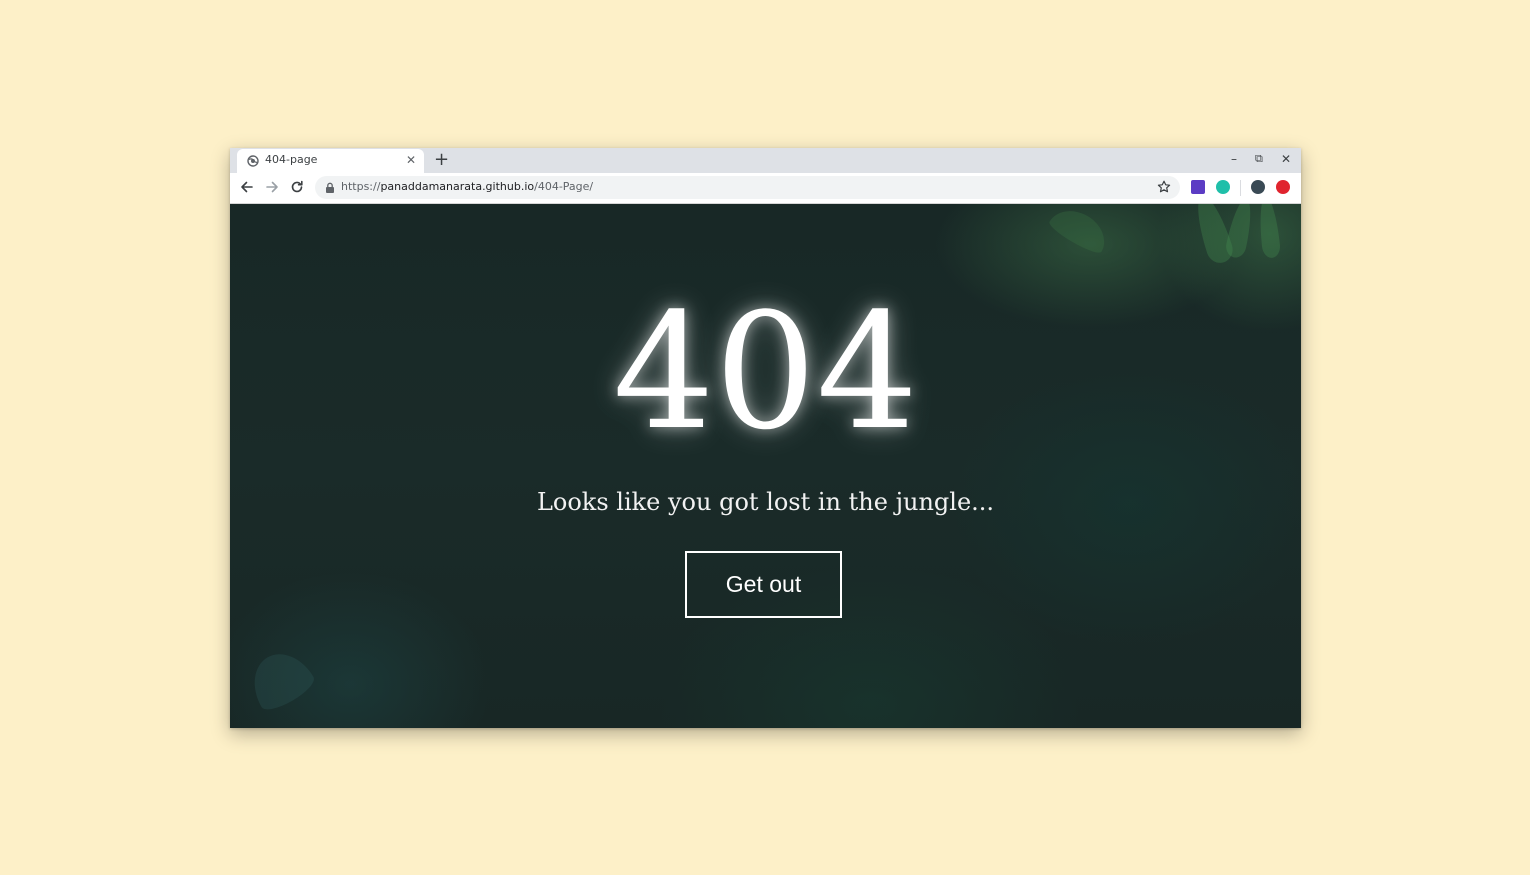  What do you see at coordinates (763, 584) in the screenshot?
I see `get-out-button: Get out` at bounding box center [763, 584].